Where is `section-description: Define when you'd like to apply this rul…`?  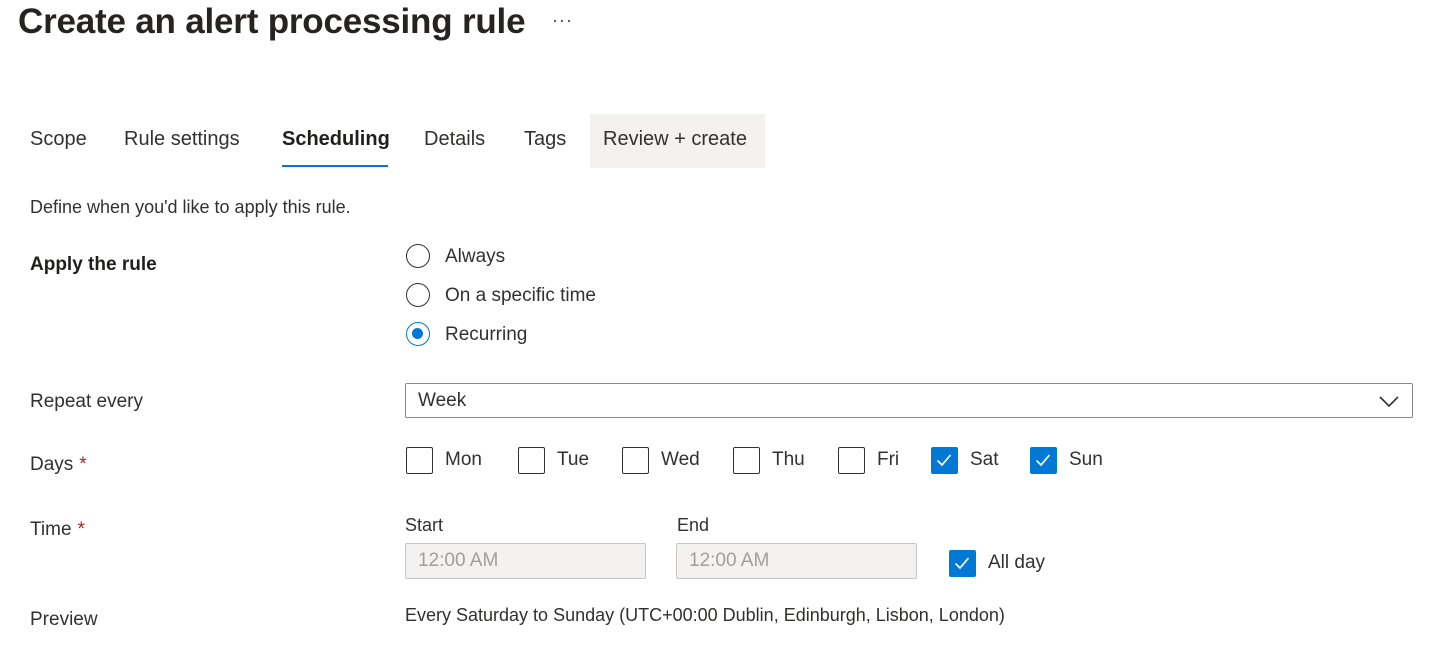
section-description: Define when you'd like to apply this rul… is located at coordinates (190, 207).